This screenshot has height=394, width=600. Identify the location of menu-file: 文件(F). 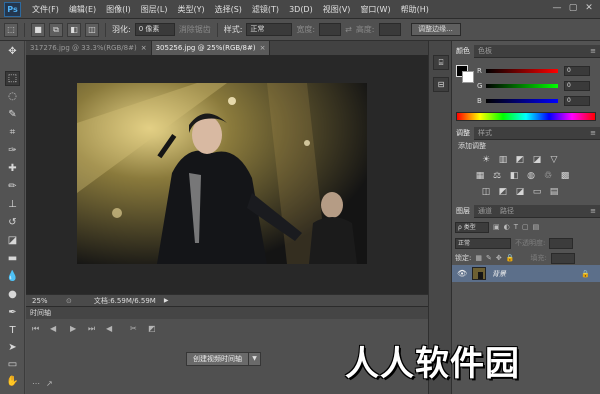
(45, 9).